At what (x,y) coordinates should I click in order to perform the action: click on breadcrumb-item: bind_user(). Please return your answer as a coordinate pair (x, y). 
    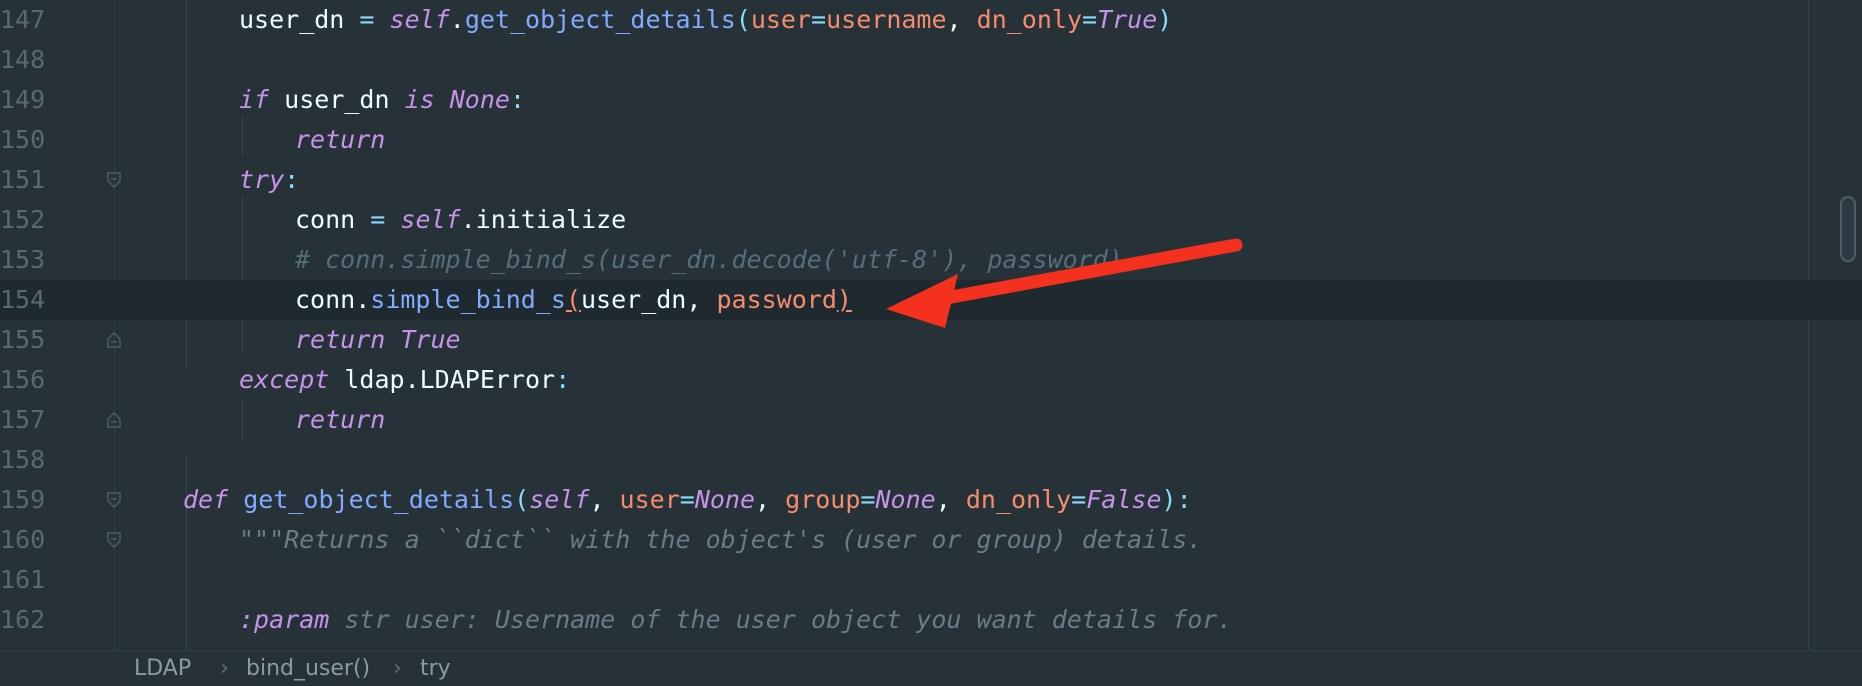
    Looking at the image, I should click on (308, 668).